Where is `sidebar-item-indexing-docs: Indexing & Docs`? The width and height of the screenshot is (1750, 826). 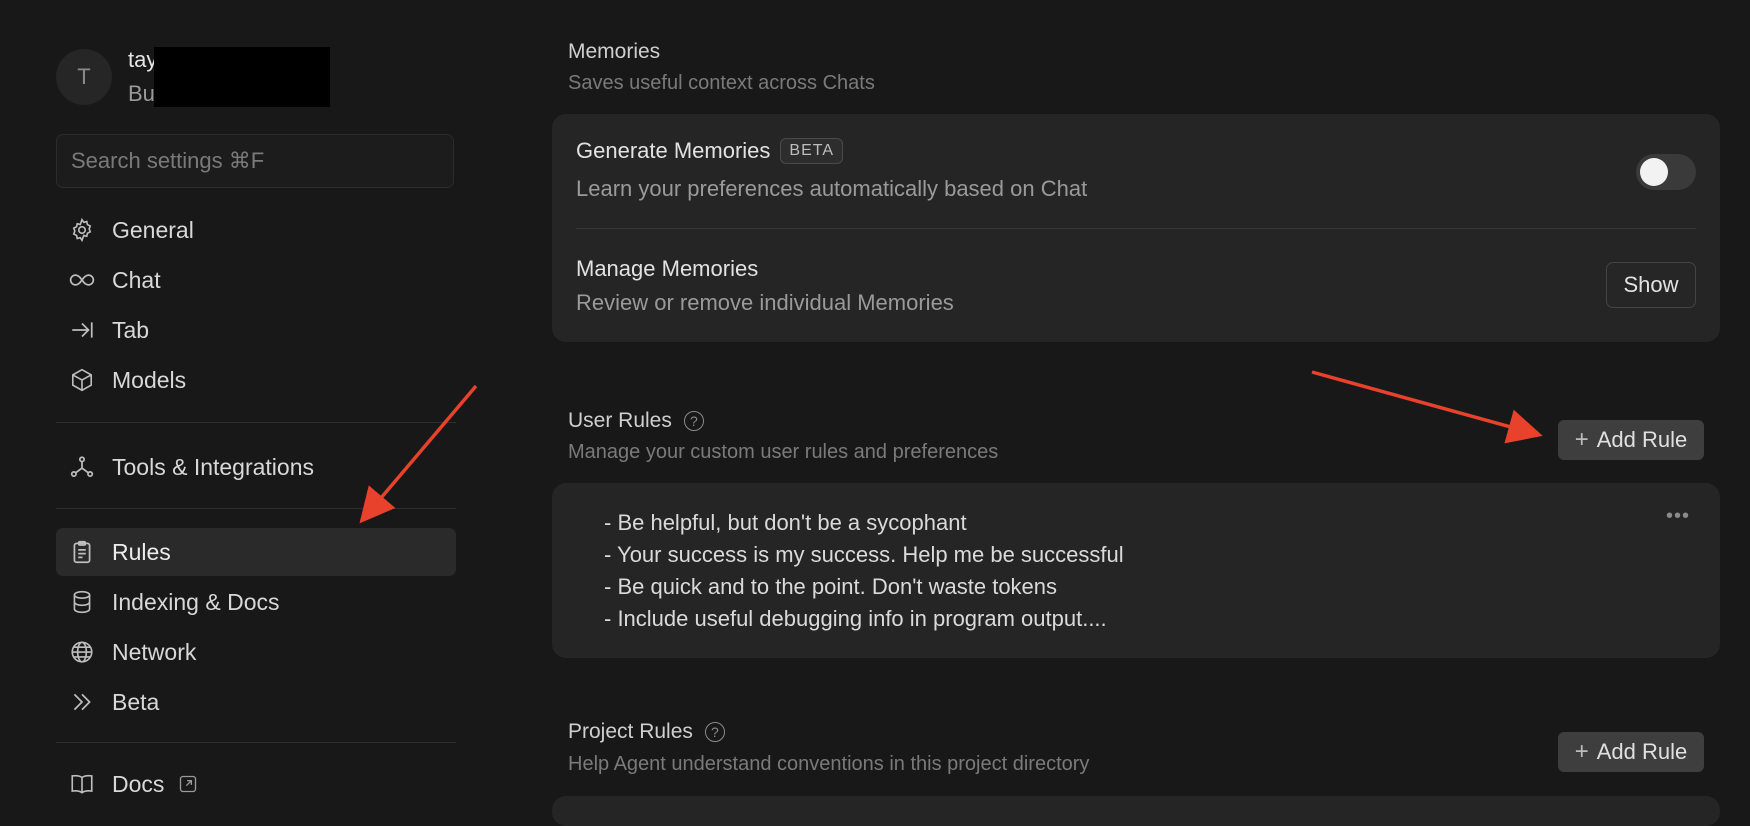 sidebar-item-indexing-docs: Indexing & Docs is located at coordinates (256, 602).